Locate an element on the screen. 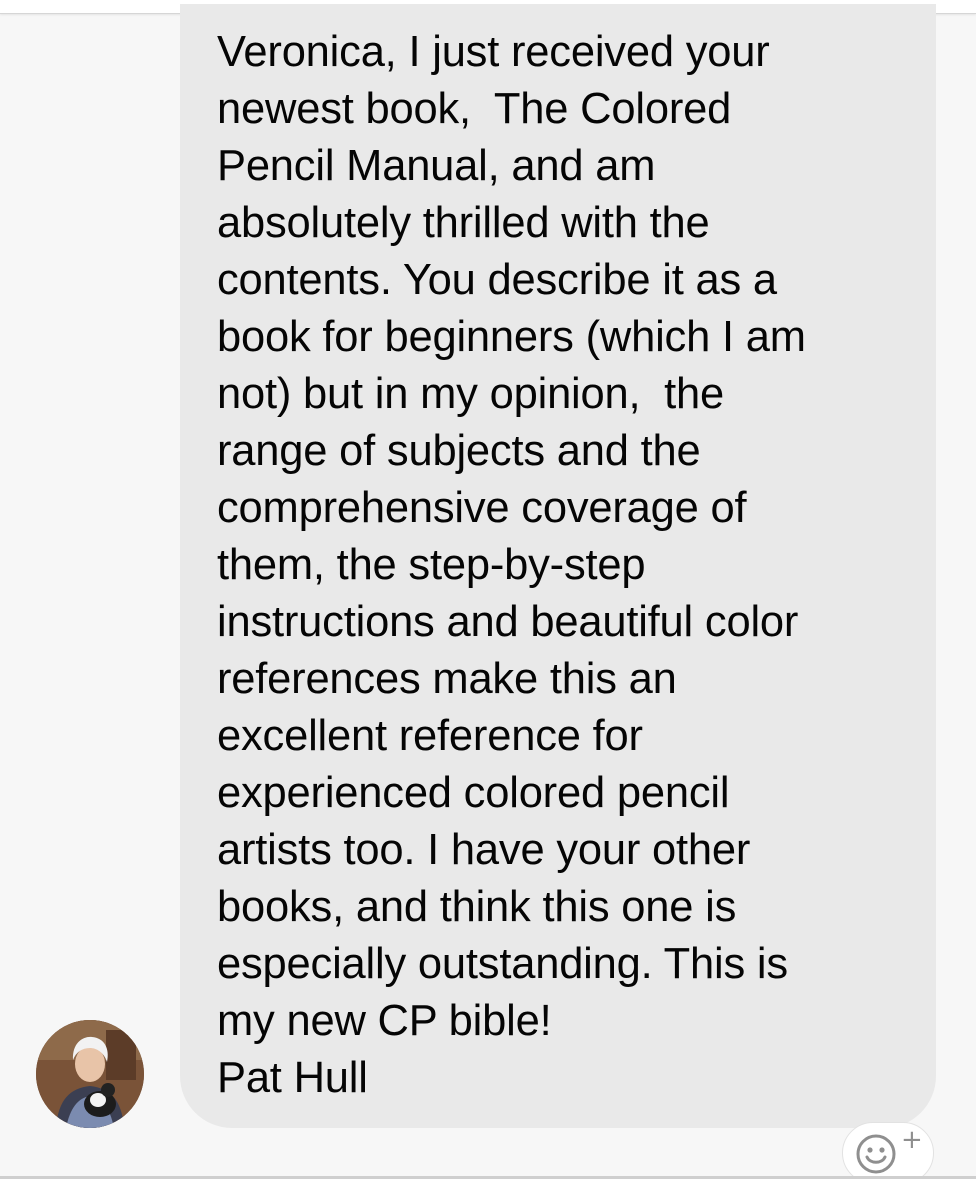 This screenshot has height=1179, width=976. profile-photo-icon is located at coordinates (90, 1074).